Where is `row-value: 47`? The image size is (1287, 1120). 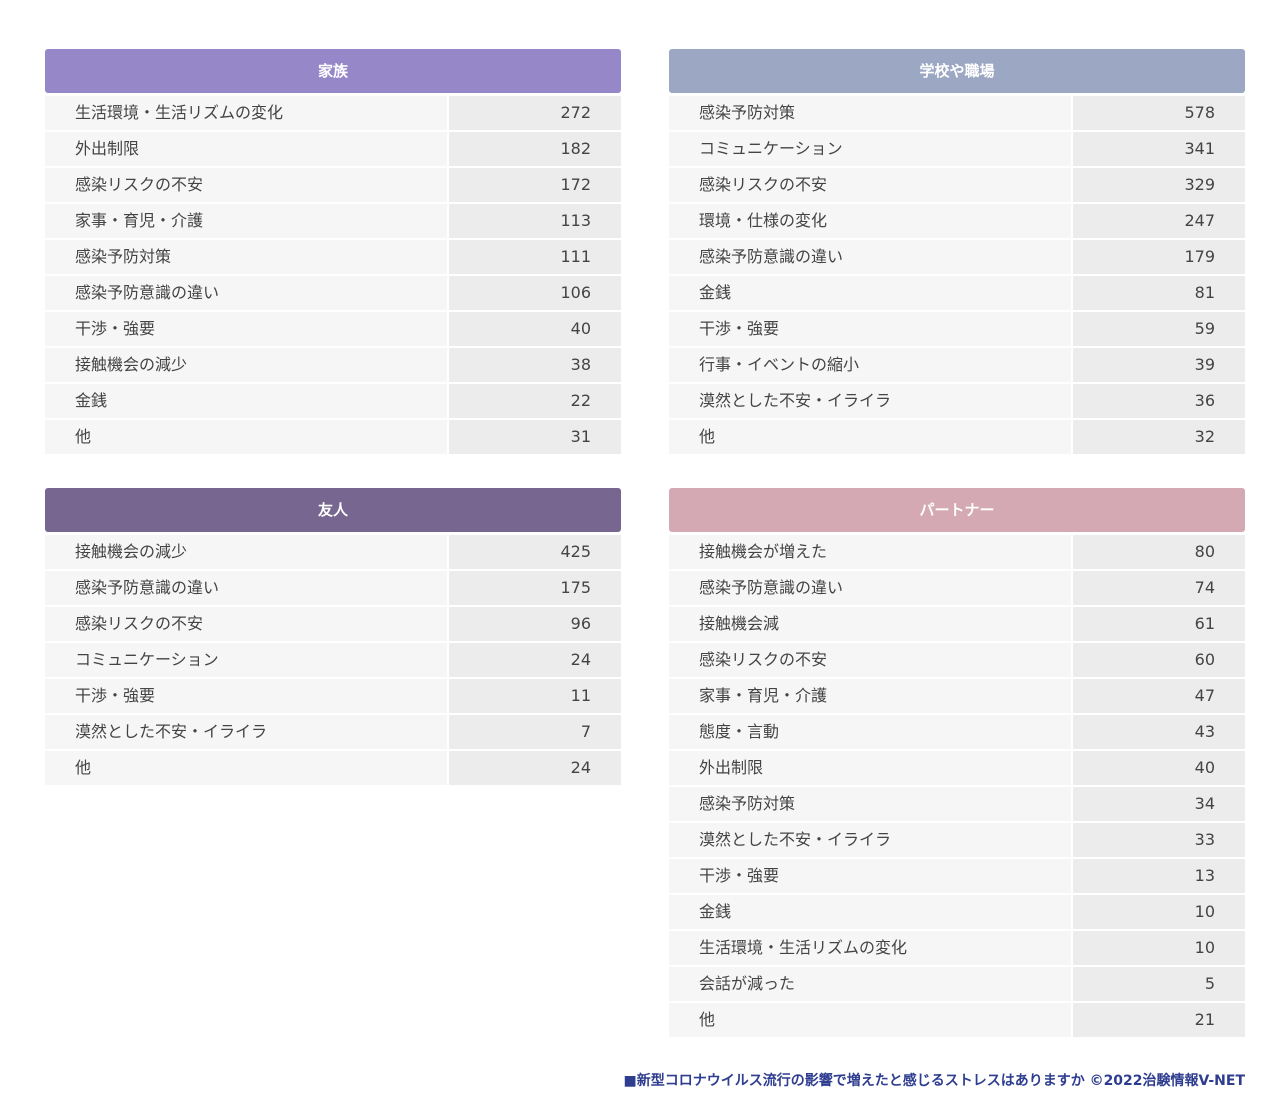 row-value: 47 is located at coordinates (1159, 696).